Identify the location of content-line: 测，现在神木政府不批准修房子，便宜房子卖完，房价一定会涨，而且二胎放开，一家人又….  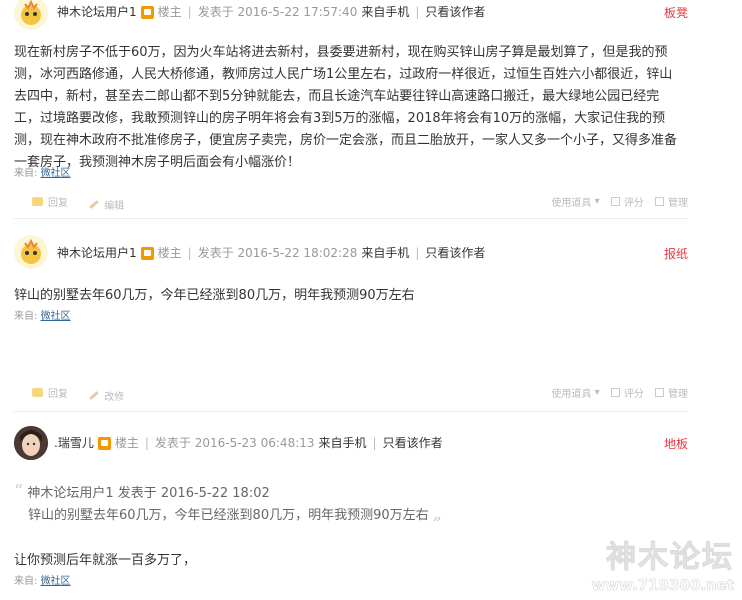
(346, 140).